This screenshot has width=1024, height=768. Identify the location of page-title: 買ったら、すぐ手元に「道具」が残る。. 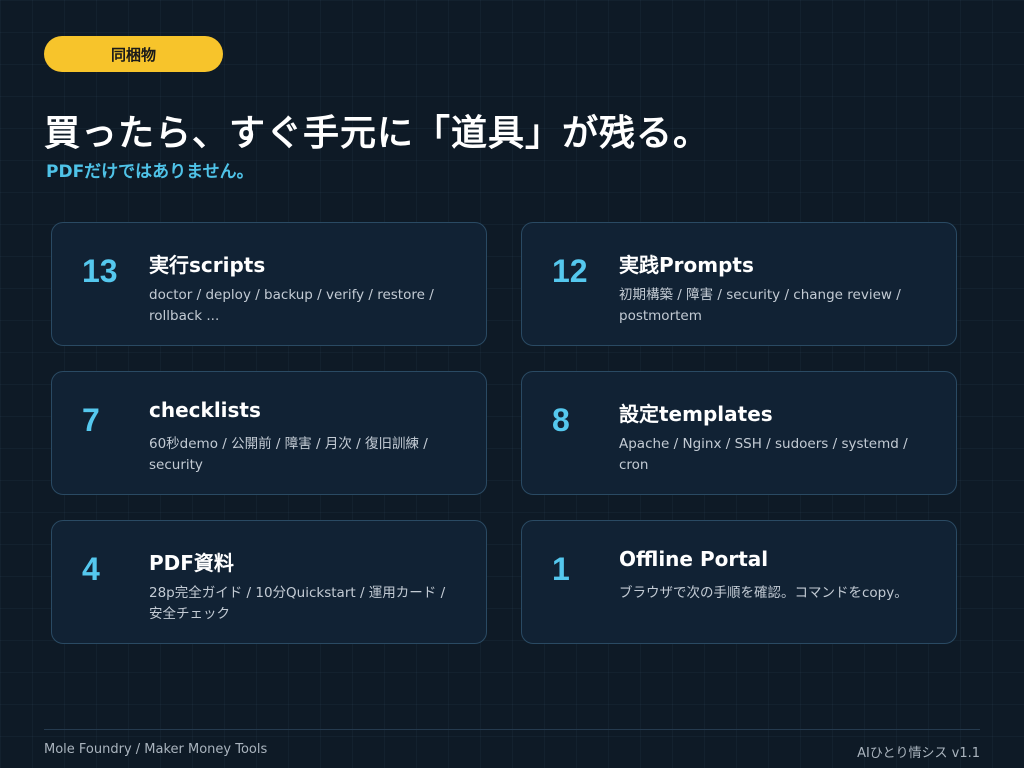
(377, 133).